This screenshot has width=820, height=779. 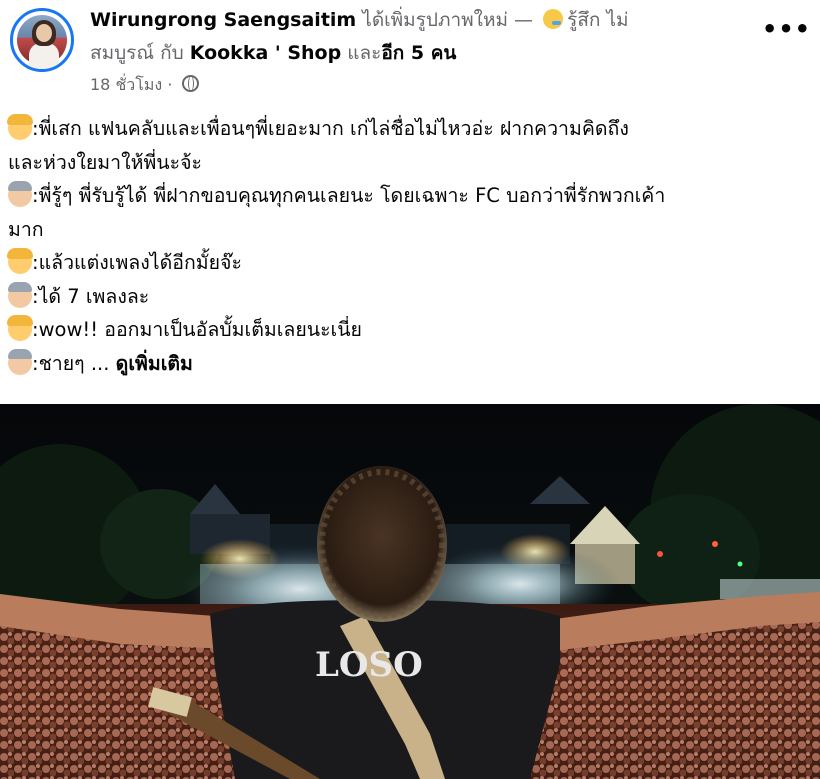 I want to click on tagged-others-link: อีก 5 คน, so click(x=418, y=53).